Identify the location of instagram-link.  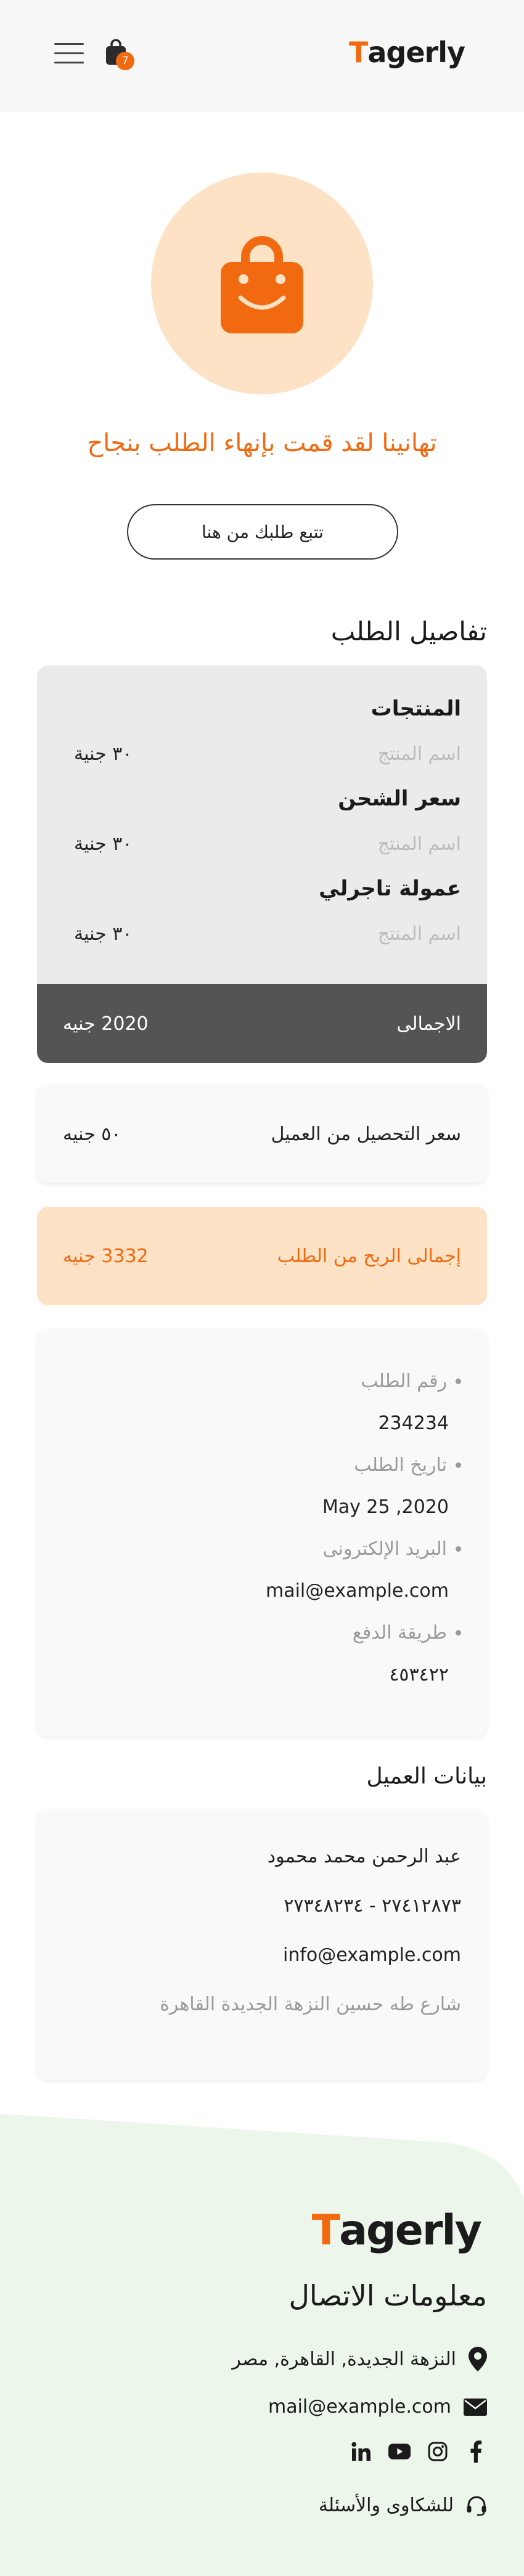
(438, 2451).